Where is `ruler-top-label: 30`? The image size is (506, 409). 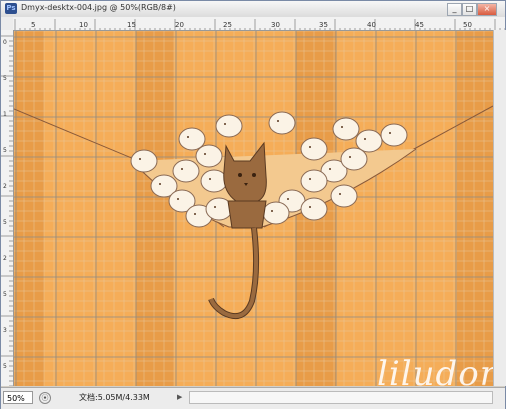 ruler-top-label: 30 is located at coordinates (275, 25).